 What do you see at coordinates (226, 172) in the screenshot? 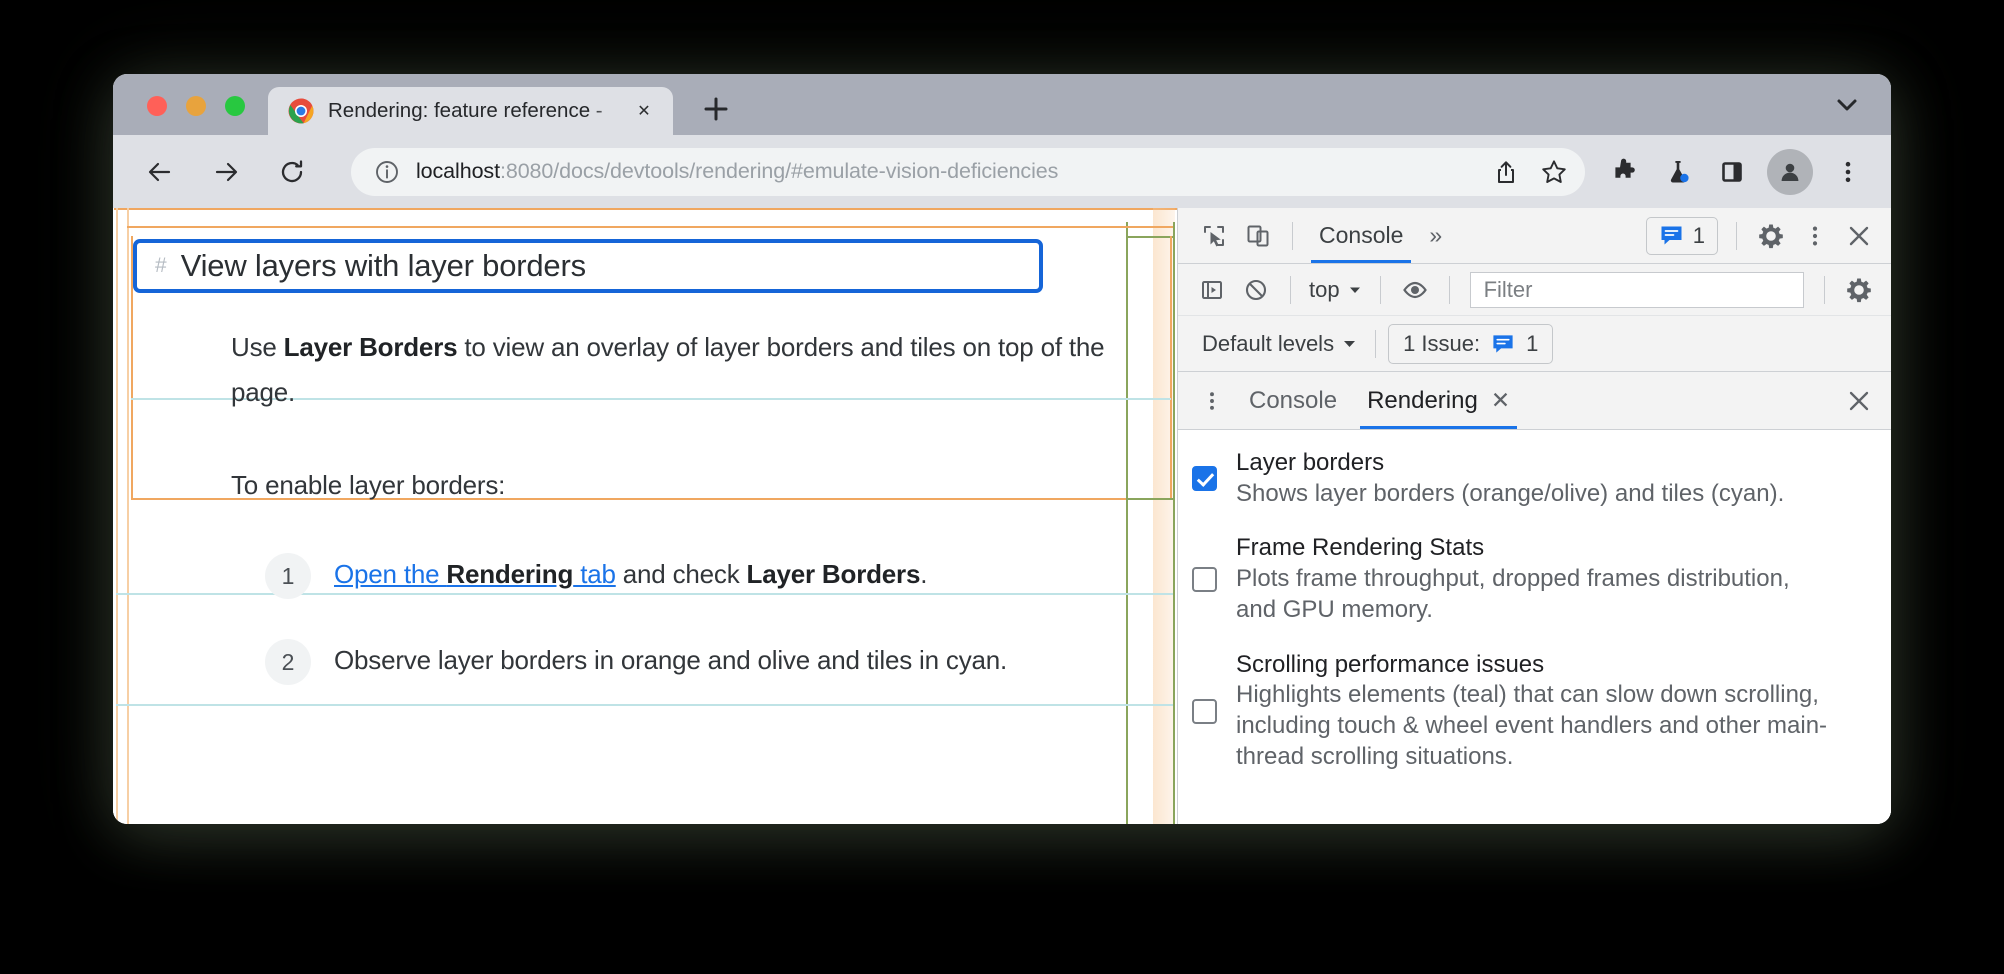
I see `forward-button` at bounding box center [226, 172].